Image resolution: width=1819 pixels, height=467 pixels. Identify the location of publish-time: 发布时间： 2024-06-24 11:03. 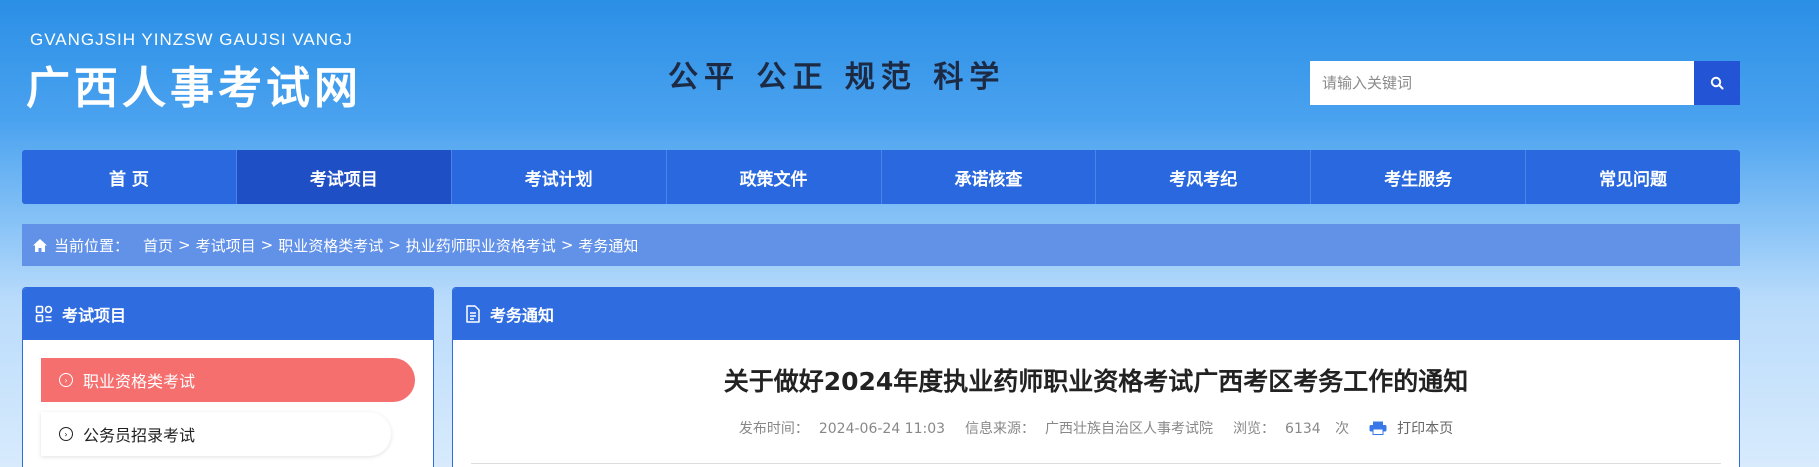
(842, 428).